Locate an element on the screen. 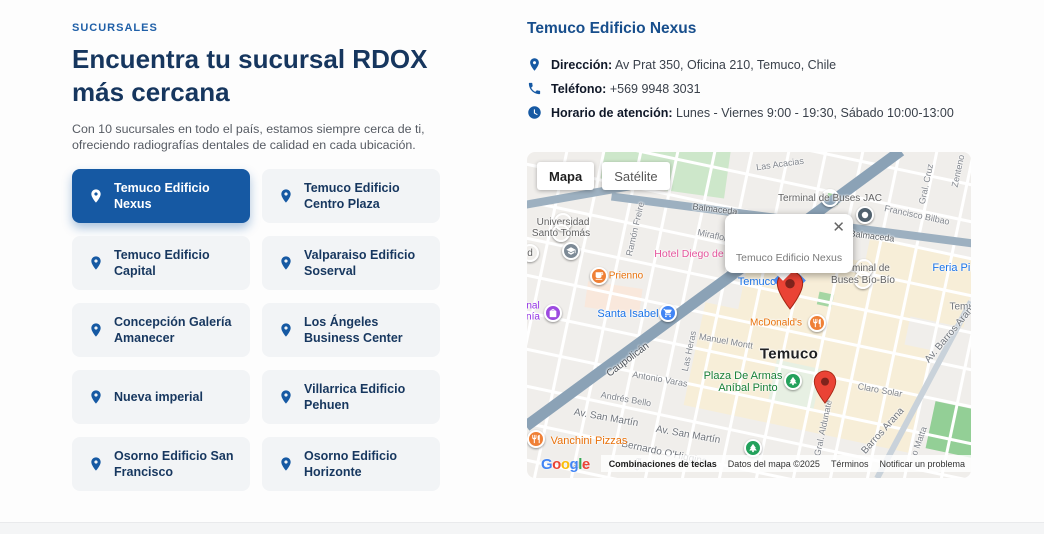 The image size is (1044, 534). branch-label: Temuco Edificio Capital is located at coordinates (162, 263).